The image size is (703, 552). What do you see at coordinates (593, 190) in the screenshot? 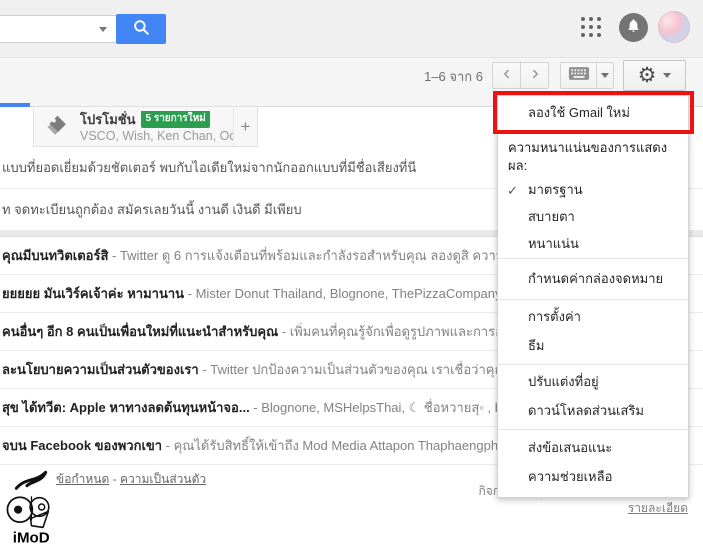
I see `menu-item-density-standard: ✓ มาตรฐาน` at bounding box center [593, 190].